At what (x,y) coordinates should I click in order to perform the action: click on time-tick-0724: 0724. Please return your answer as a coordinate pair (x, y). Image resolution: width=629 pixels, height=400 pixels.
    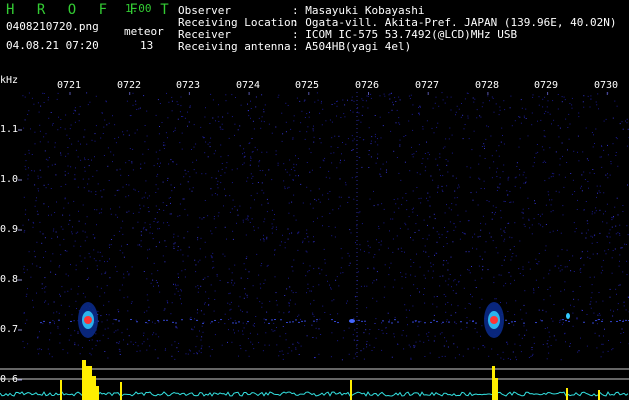
    Looking at the image, I should click on (248, 85).